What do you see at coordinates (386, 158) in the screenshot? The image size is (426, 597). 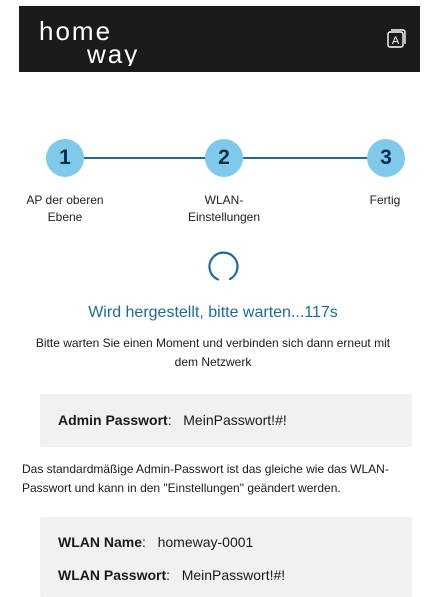 I see `step-3-circle: 3` at bounding box center [386, 158].